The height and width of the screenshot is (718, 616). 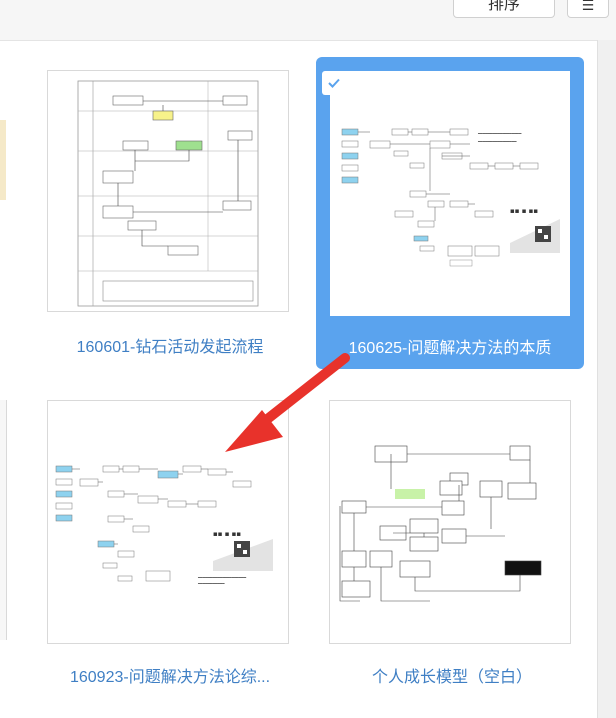 What do you see at coordinates (588, 6) in the screenshot?
I see `list-view-icon: ☰` at bounding box center [588, 6].